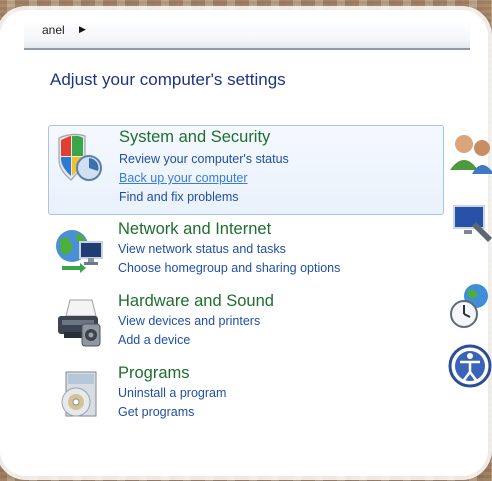 Image resolution: width=492 pixels, height=481 pixels. I want to click on link-review-status: Review your computer's status, so click(204, 159).